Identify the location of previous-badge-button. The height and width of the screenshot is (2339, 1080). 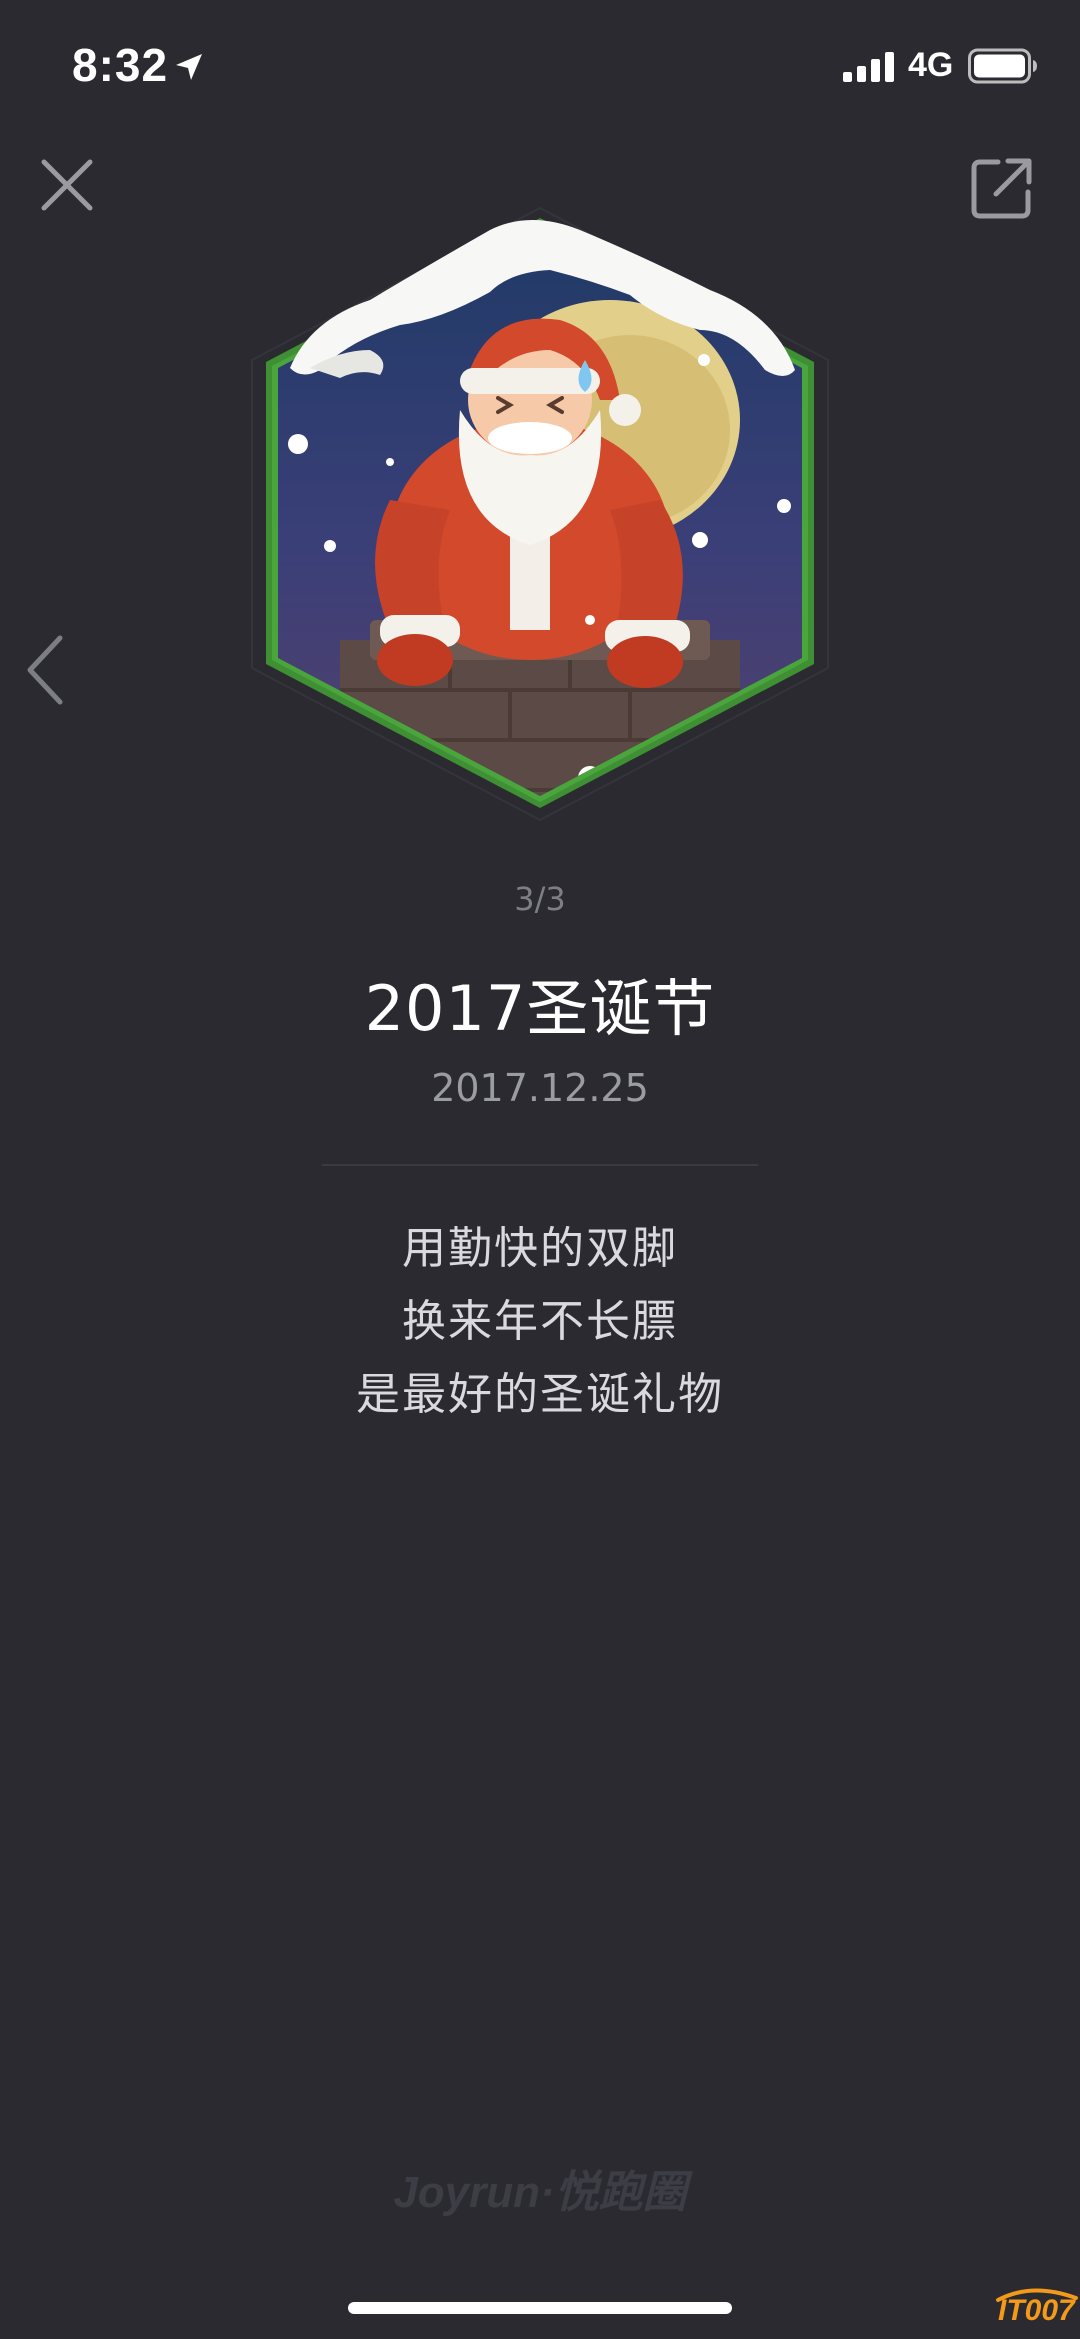
(45, 670).